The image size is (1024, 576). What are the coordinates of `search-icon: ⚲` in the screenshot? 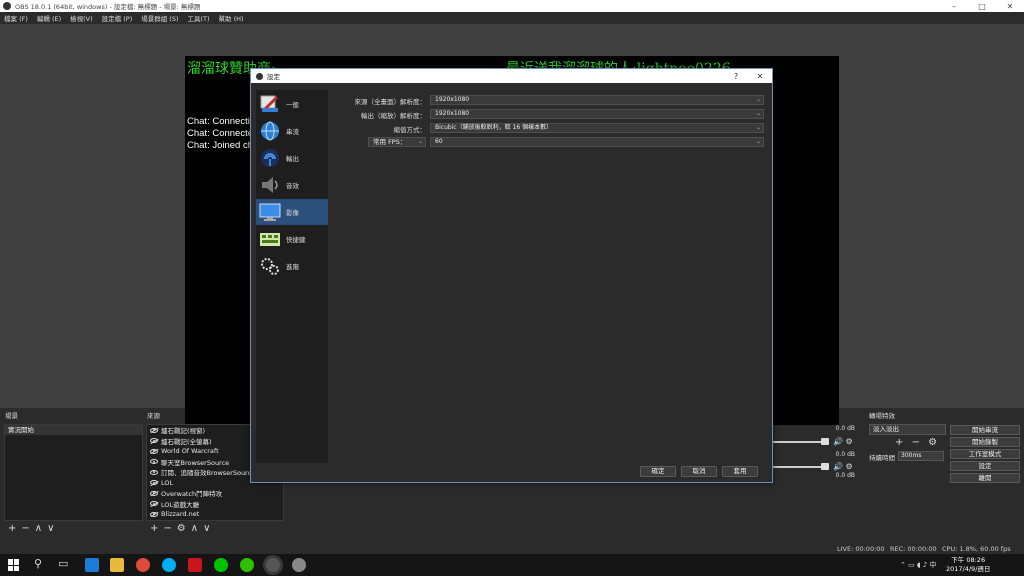 It's located at (38, 563).